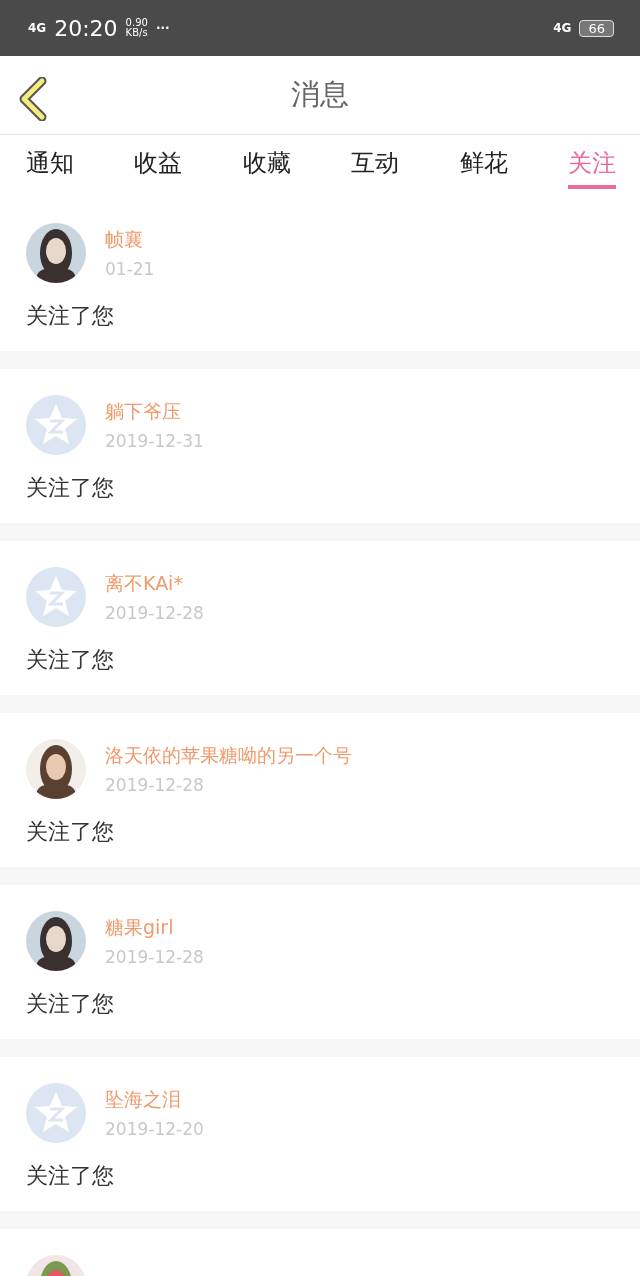 The height and width of the screenshot is (1276, 640). I want to click on speed-unit: KB/s, so click(136, 33).